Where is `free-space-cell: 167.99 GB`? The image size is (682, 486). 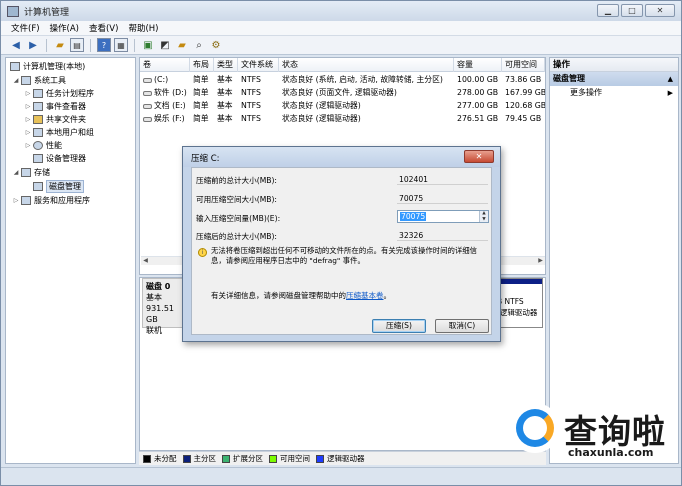 free-space-cell: 167.99 GB is located at coordinates (525, 92).